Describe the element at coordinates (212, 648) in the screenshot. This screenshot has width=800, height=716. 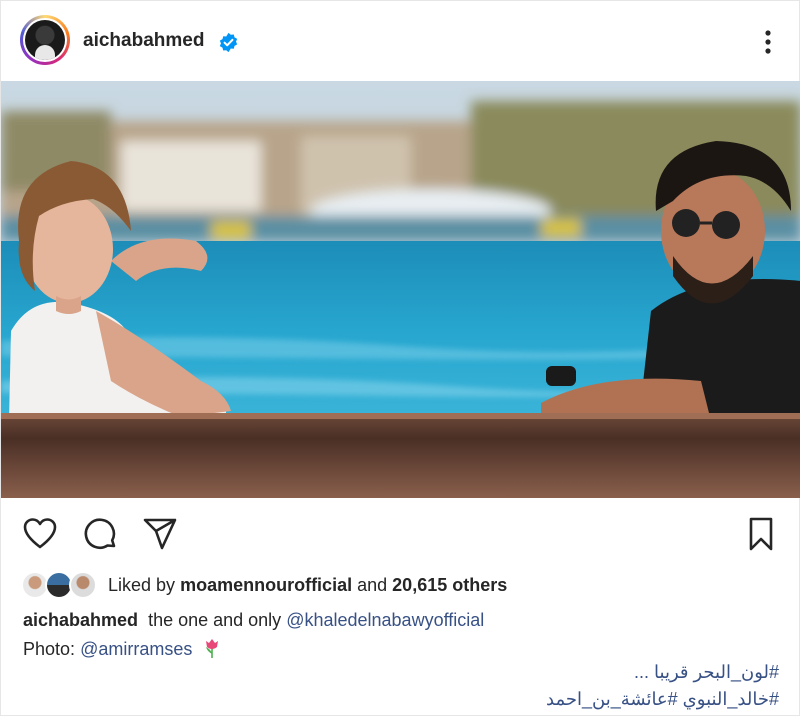
I see `tulip-icon` at that location.